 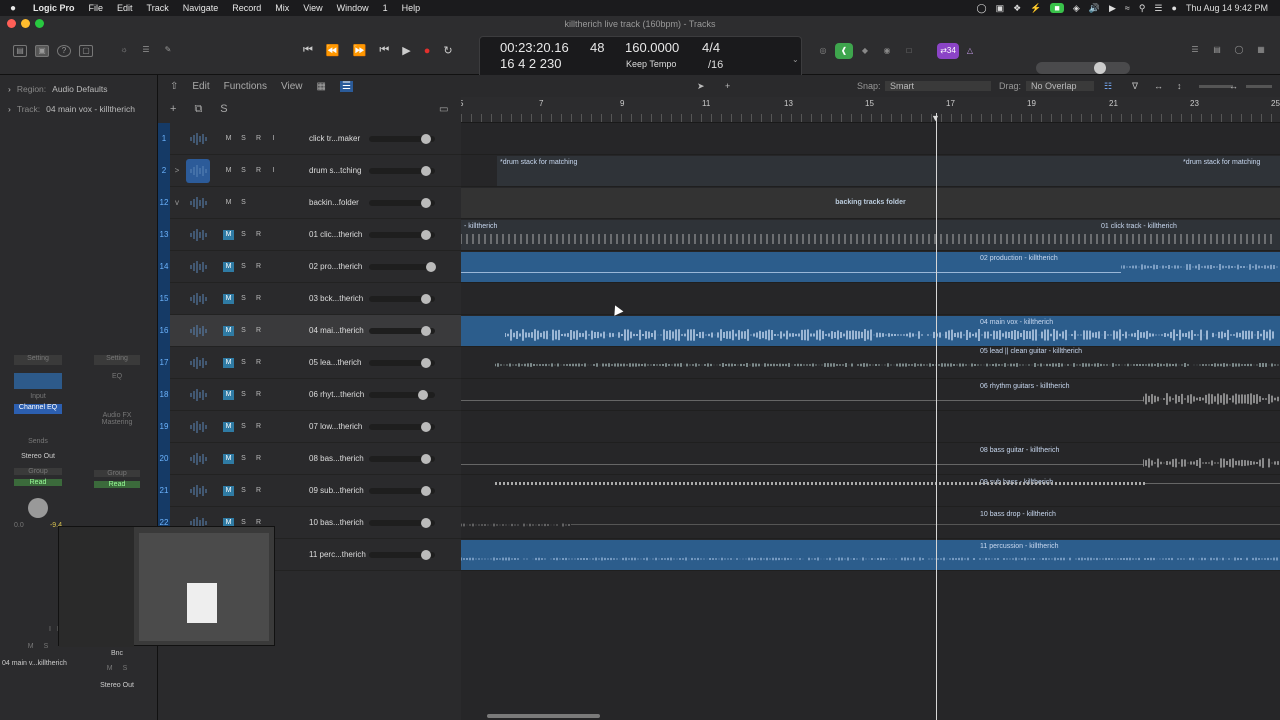 What do you see at coordinates (117, 653) in the screenshot?
I see `bounce-button: Bnc` at bounding box center [117, 653].